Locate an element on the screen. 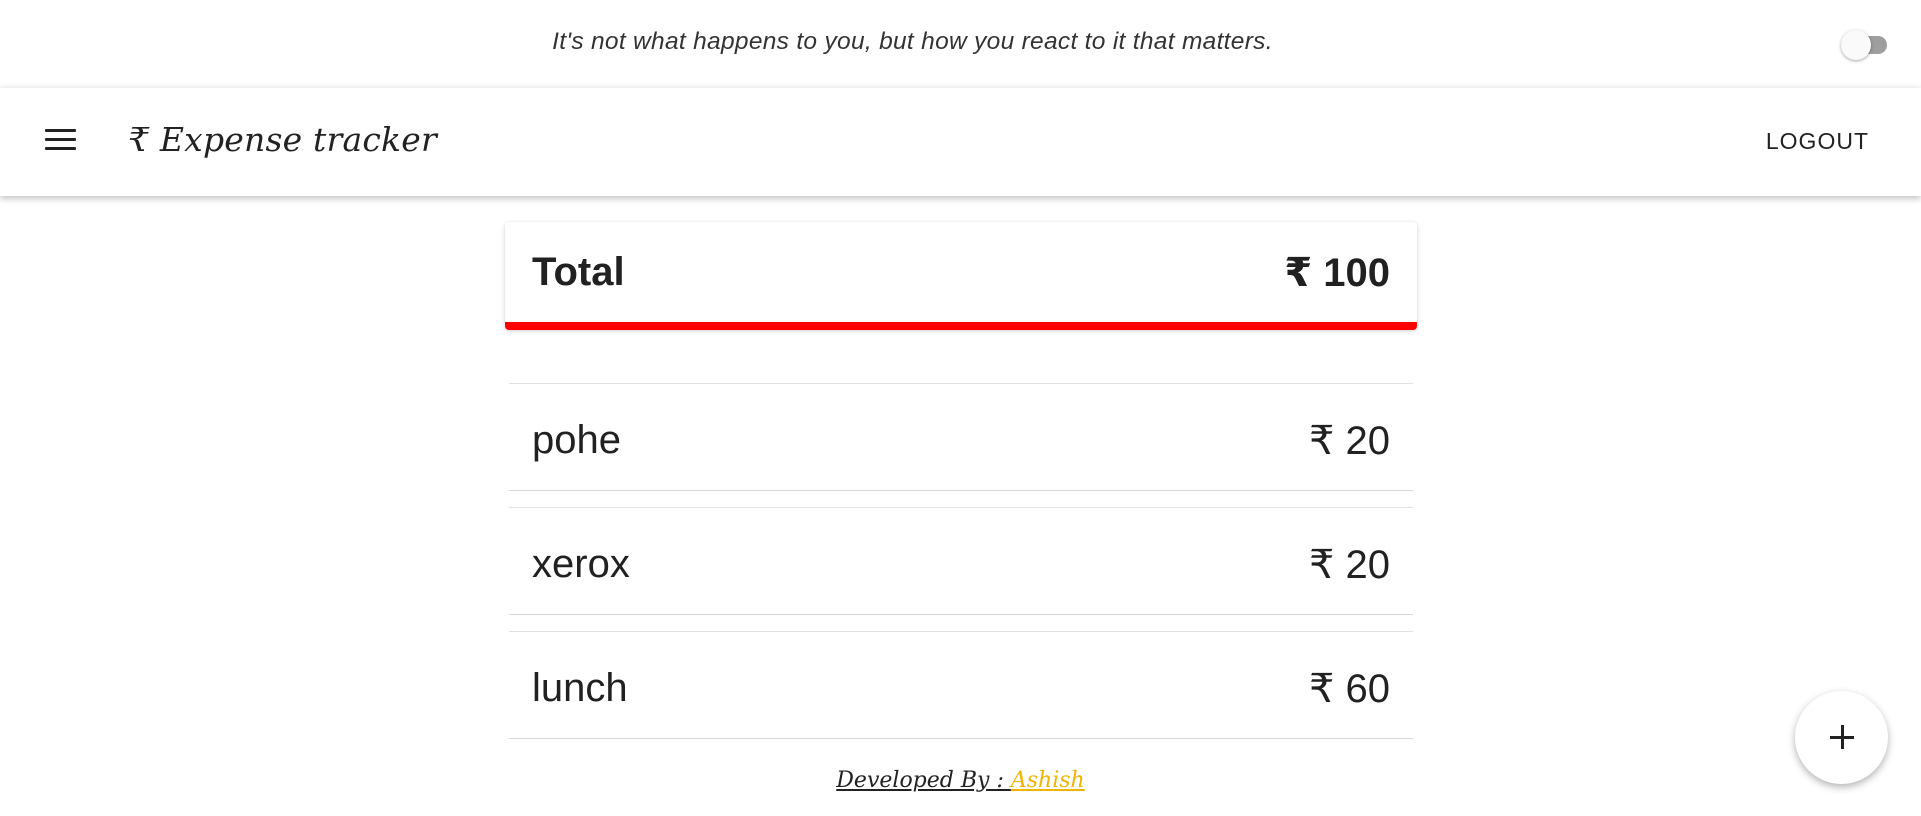  total-amount: ₹ 100 is located at coordinates (1337, 273).